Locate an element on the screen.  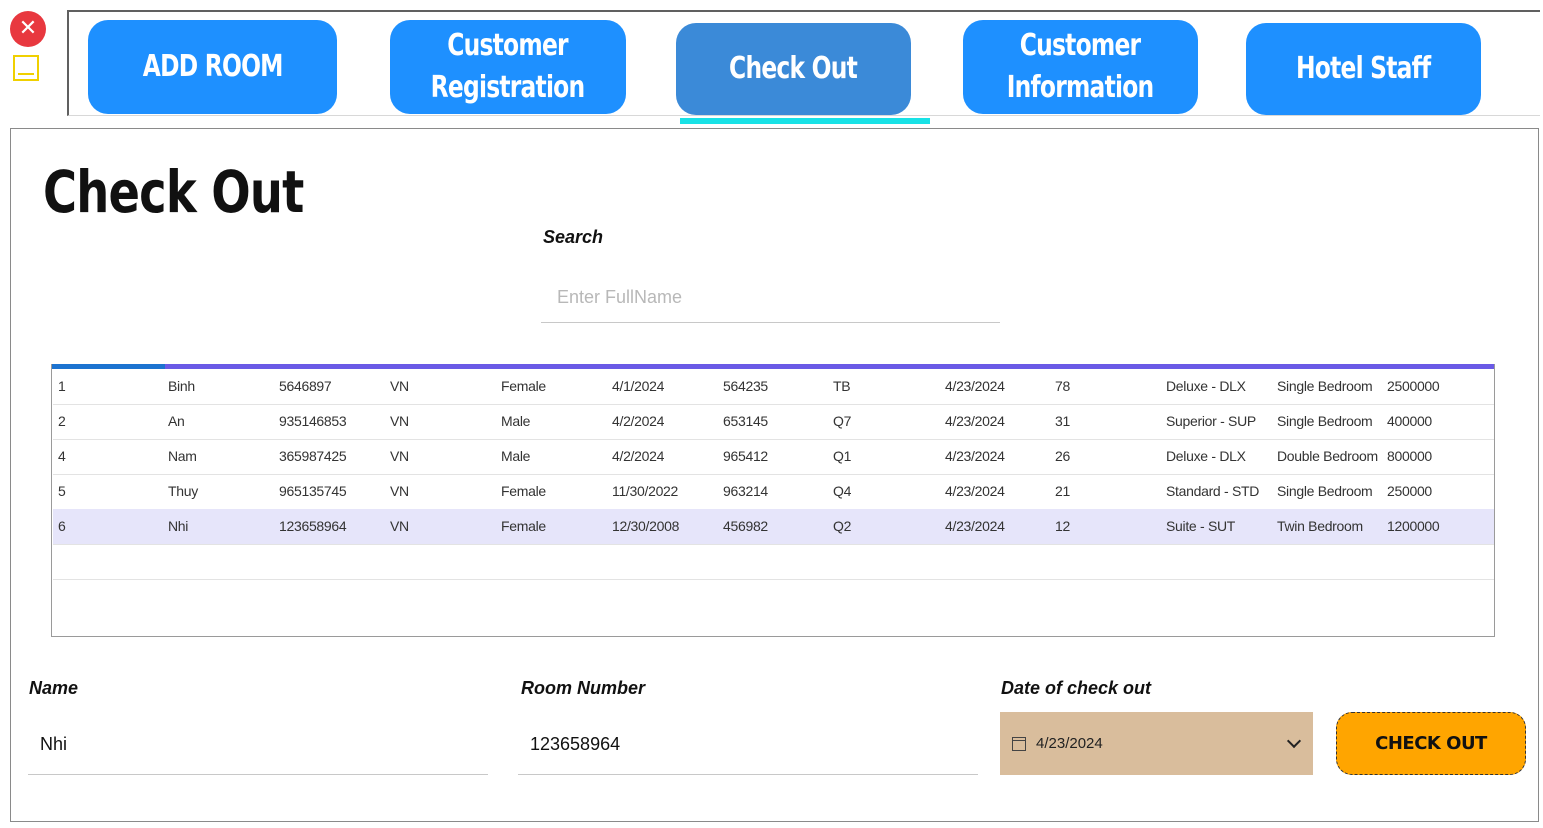
check-out-date-value: 4/23/2024 is located at coordinates (1069, 743).